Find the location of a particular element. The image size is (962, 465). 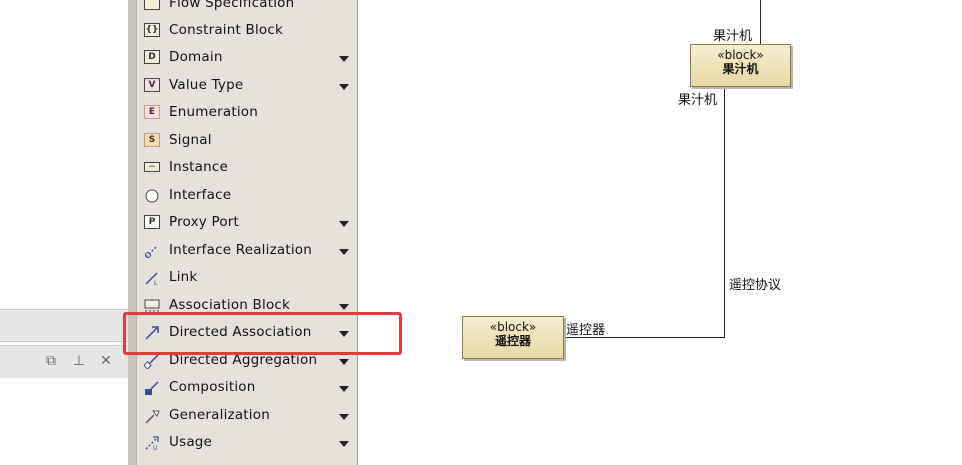

interface-icon is located at coordinates (152, 196).